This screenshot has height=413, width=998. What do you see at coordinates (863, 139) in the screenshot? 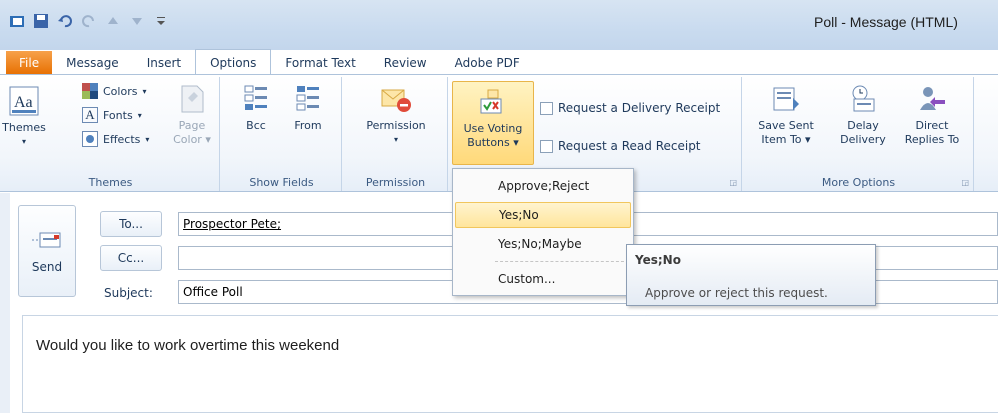
I see `delay-label-line2: Delivery` at bounding box center [863, 139].